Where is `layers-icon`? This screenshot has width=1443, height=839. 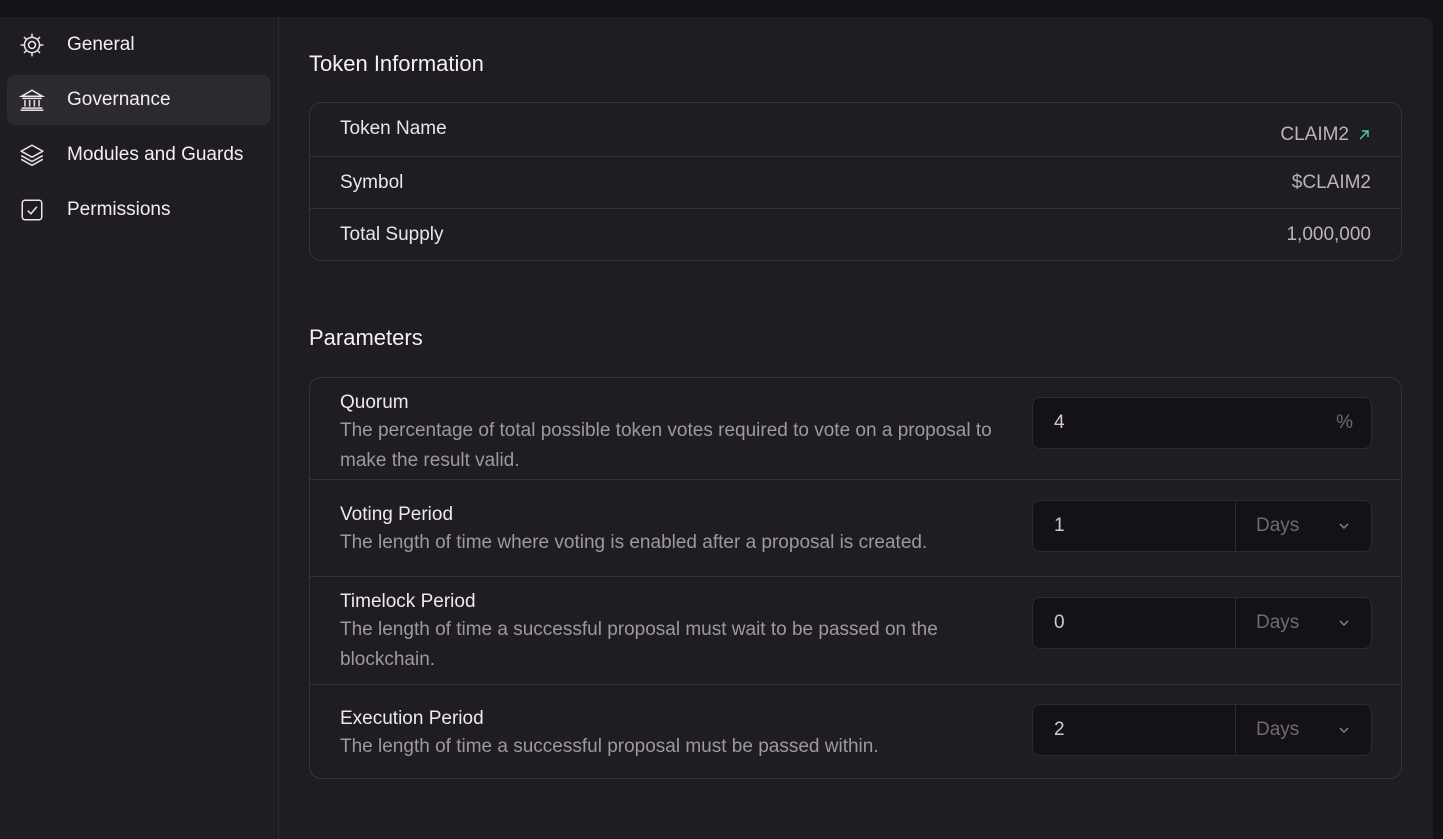
layers-icon is located at coordinates (32, 155).